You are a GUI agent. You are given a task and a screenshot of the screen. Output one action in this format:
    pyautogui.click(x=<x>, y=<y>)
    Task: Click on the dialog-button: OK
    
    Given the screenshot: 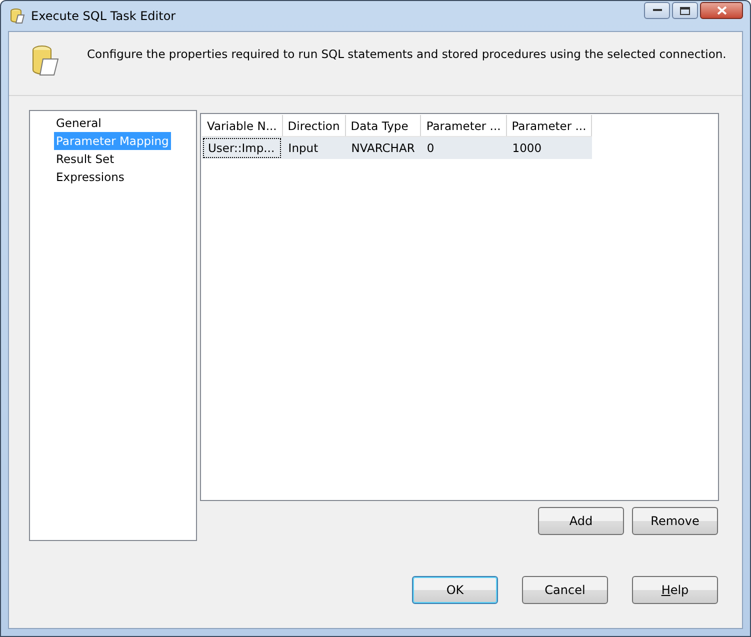 What is the action you would take?
    pyautogui.click(x=455, y=590)
    